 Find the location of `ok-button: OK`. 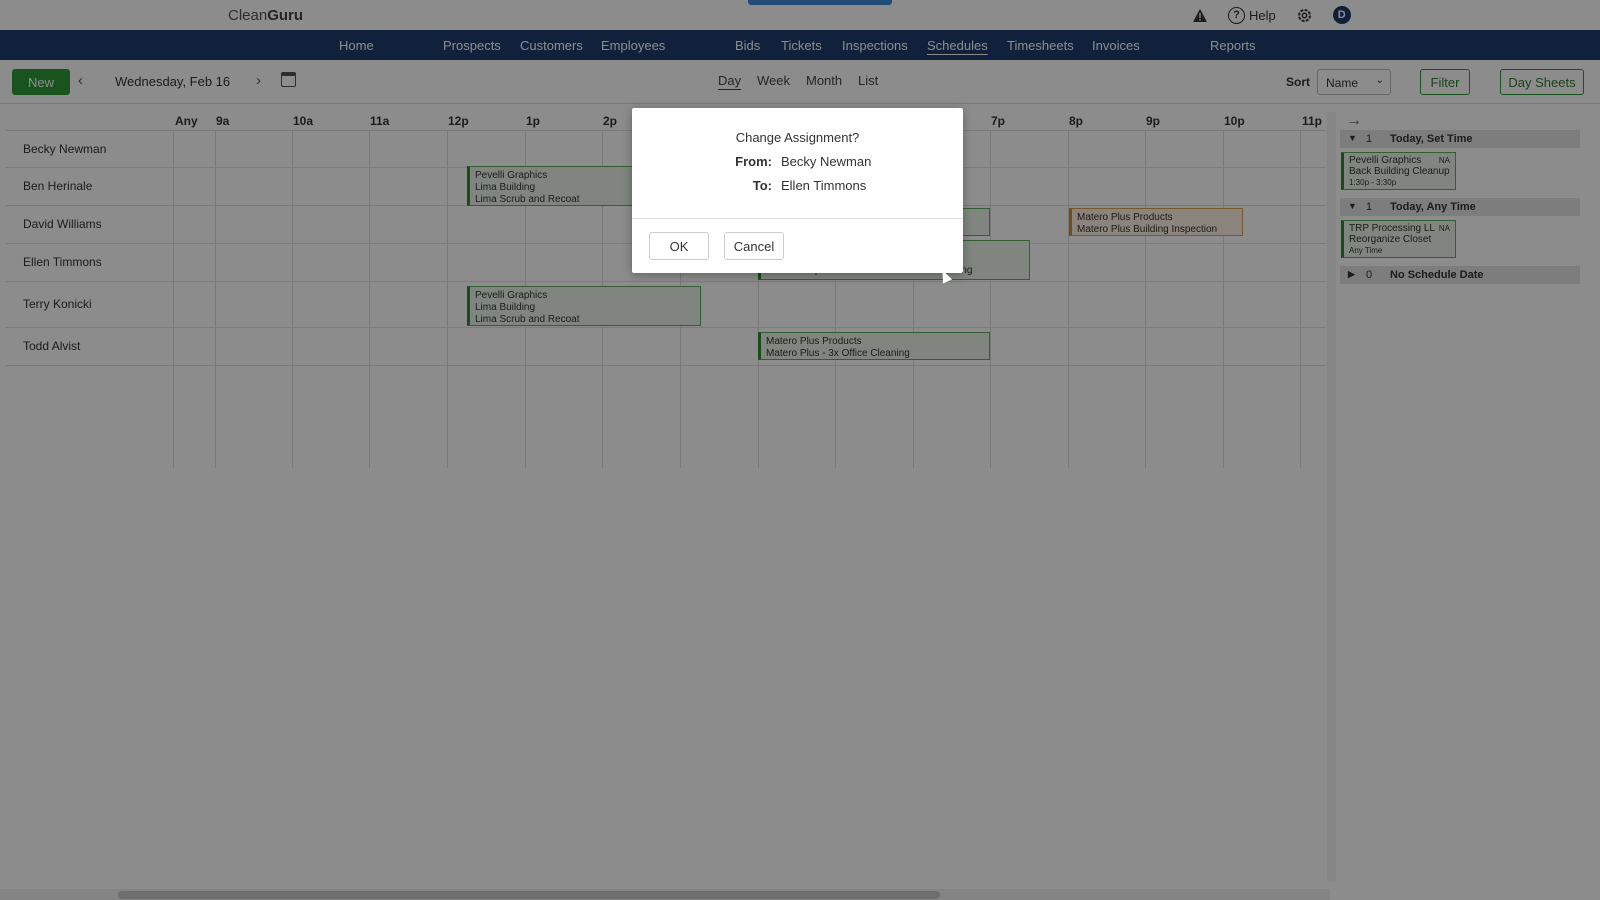

ok-button: OK is located at coordinates (679, 246).